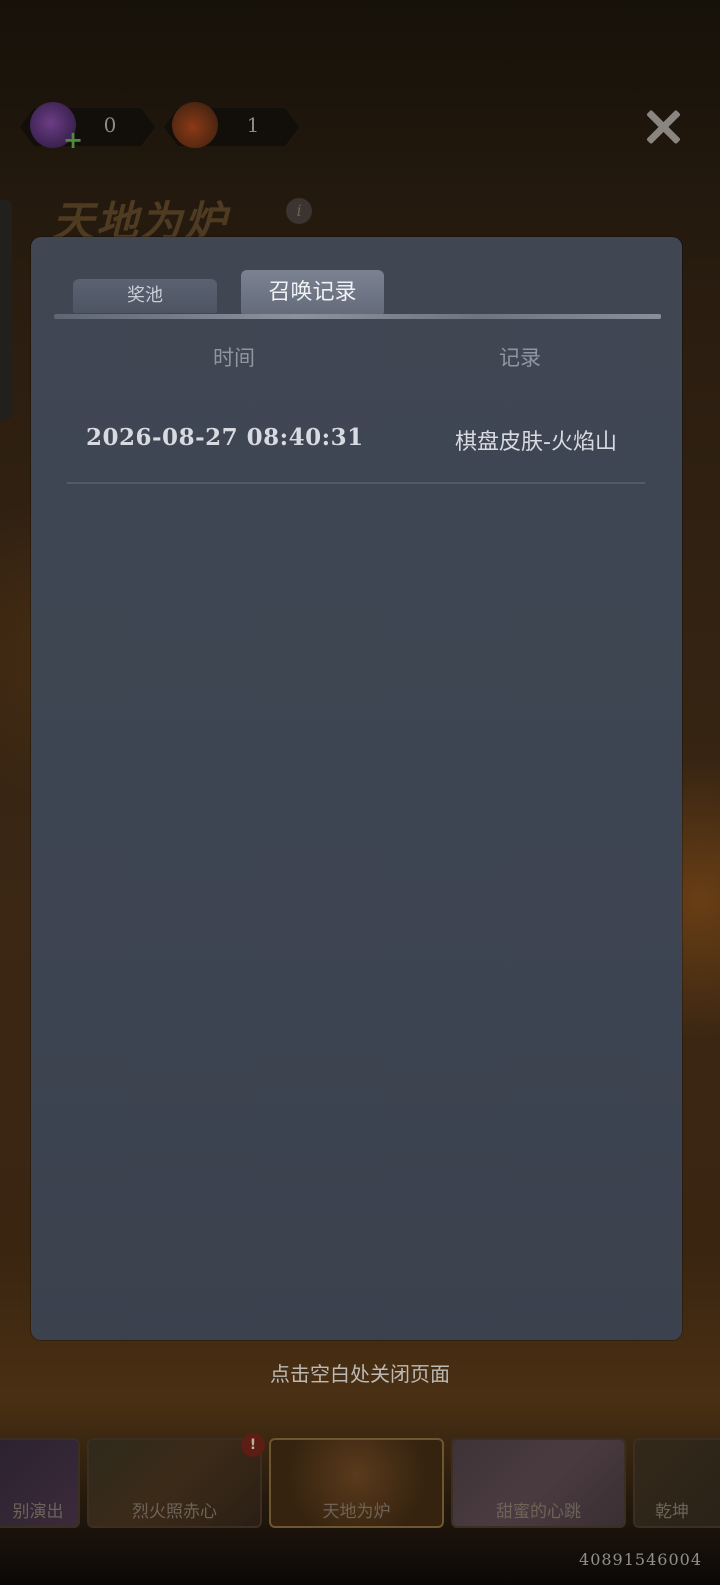 This screenshot has width=720, height=1585. I want to click on side-panel-edge, so click(6, 310).